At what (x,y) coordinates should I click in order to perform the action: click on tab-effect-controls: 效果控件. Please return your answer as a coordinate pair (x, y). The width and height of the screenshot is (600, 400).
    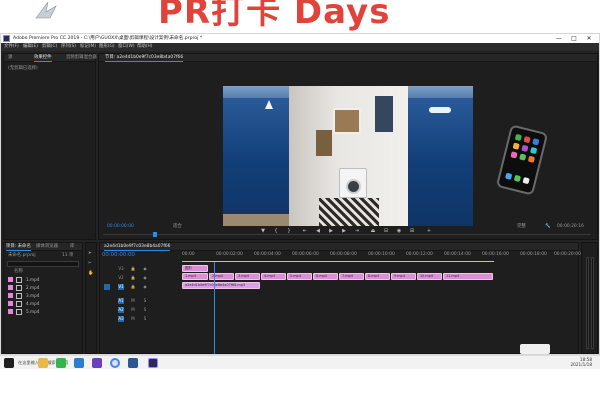
    Looking at the image, I should click on (43, 58).